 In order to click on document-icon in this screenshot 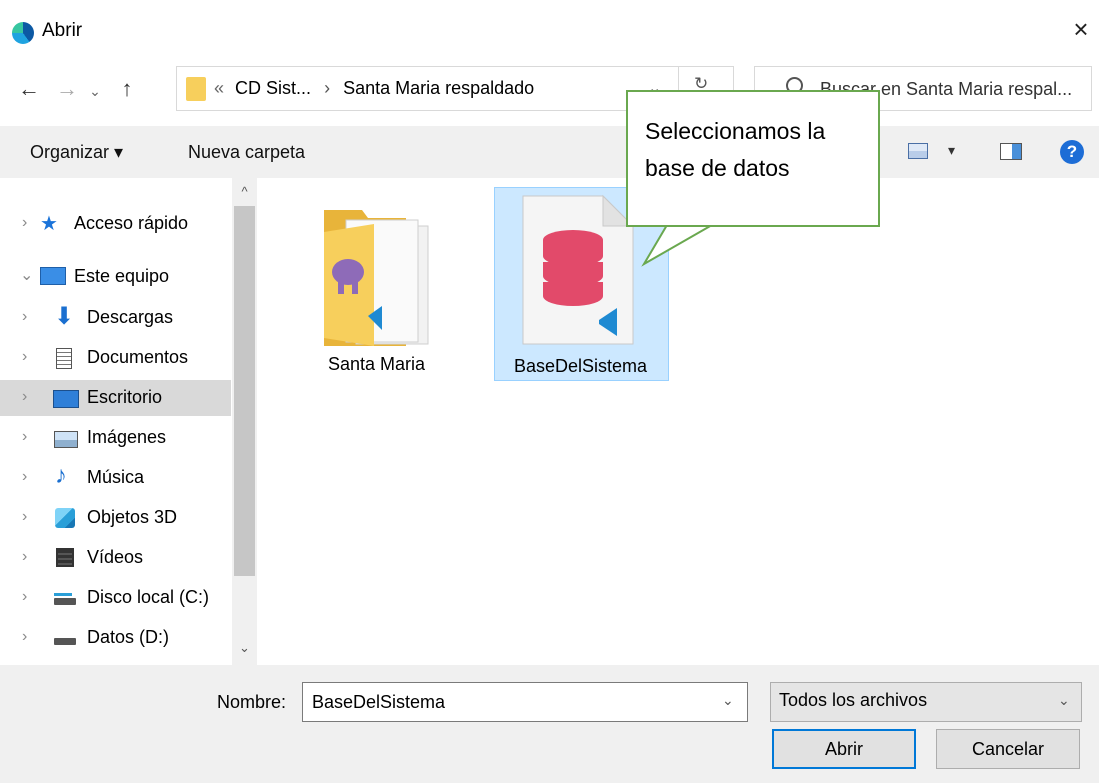, I will do `click(64, 358)`.